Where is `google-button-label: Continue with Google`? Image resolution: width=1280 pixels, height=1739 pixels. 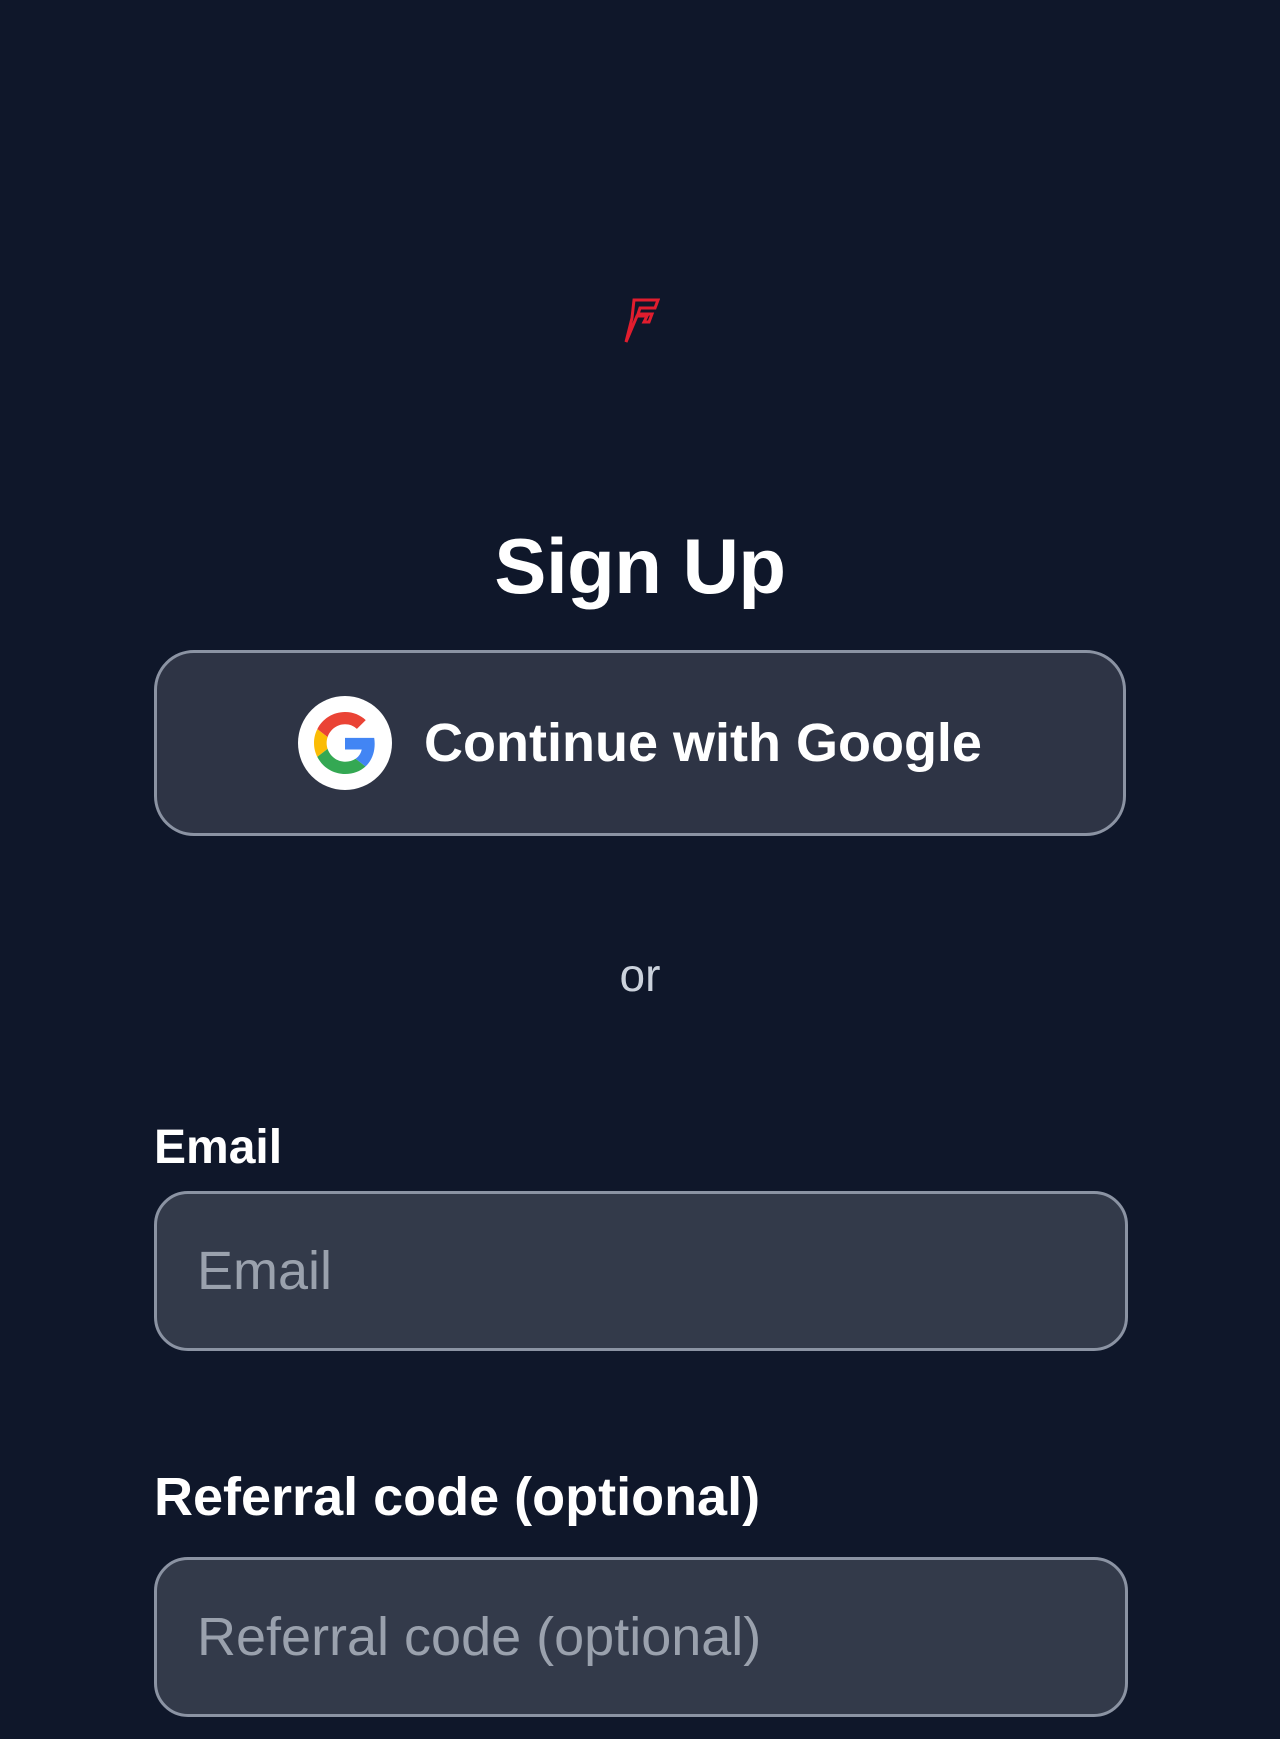 google-button-label: Continue with Google is located at coordinates (703, 743).